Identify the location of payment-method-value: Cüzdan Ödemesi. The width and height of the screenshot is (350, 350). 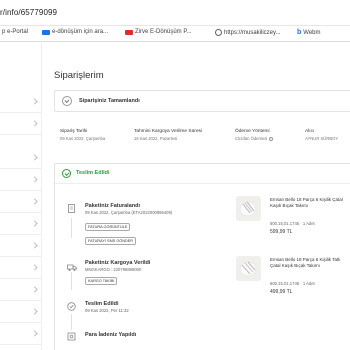
(254, 138).